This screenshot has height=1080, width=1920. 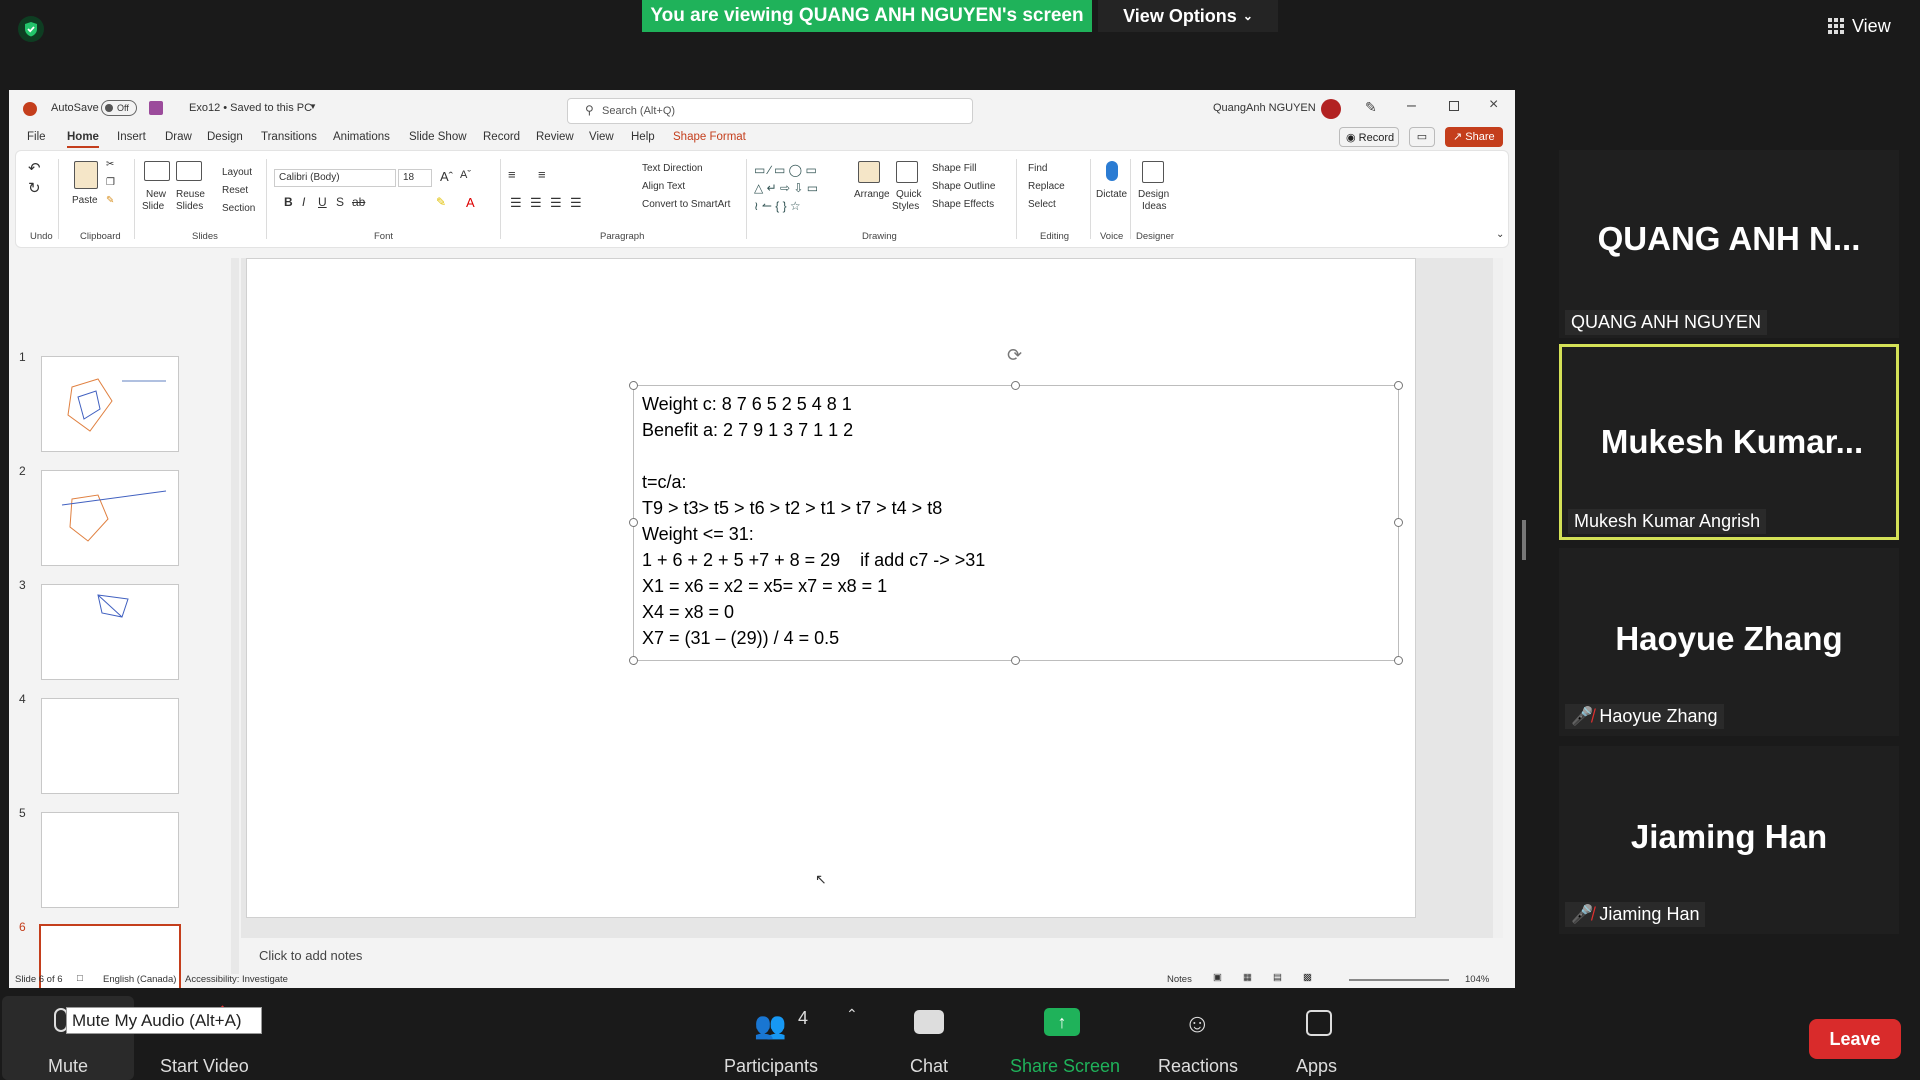 I want to click on tab-draw: Draw, so click(x=178, y=137).